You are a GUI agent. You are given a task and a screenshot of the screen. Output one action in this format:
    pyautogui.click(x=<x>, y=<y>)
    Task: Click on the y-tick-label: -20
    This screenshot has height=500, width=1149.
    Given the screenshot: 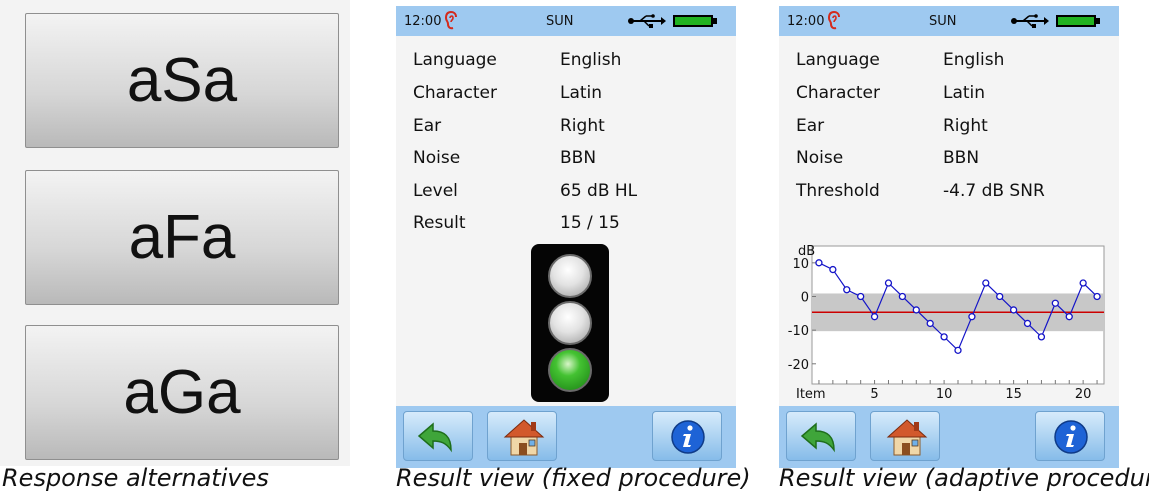 What is the action you would take?
    pyautogui.click(x=798, y=365)
    